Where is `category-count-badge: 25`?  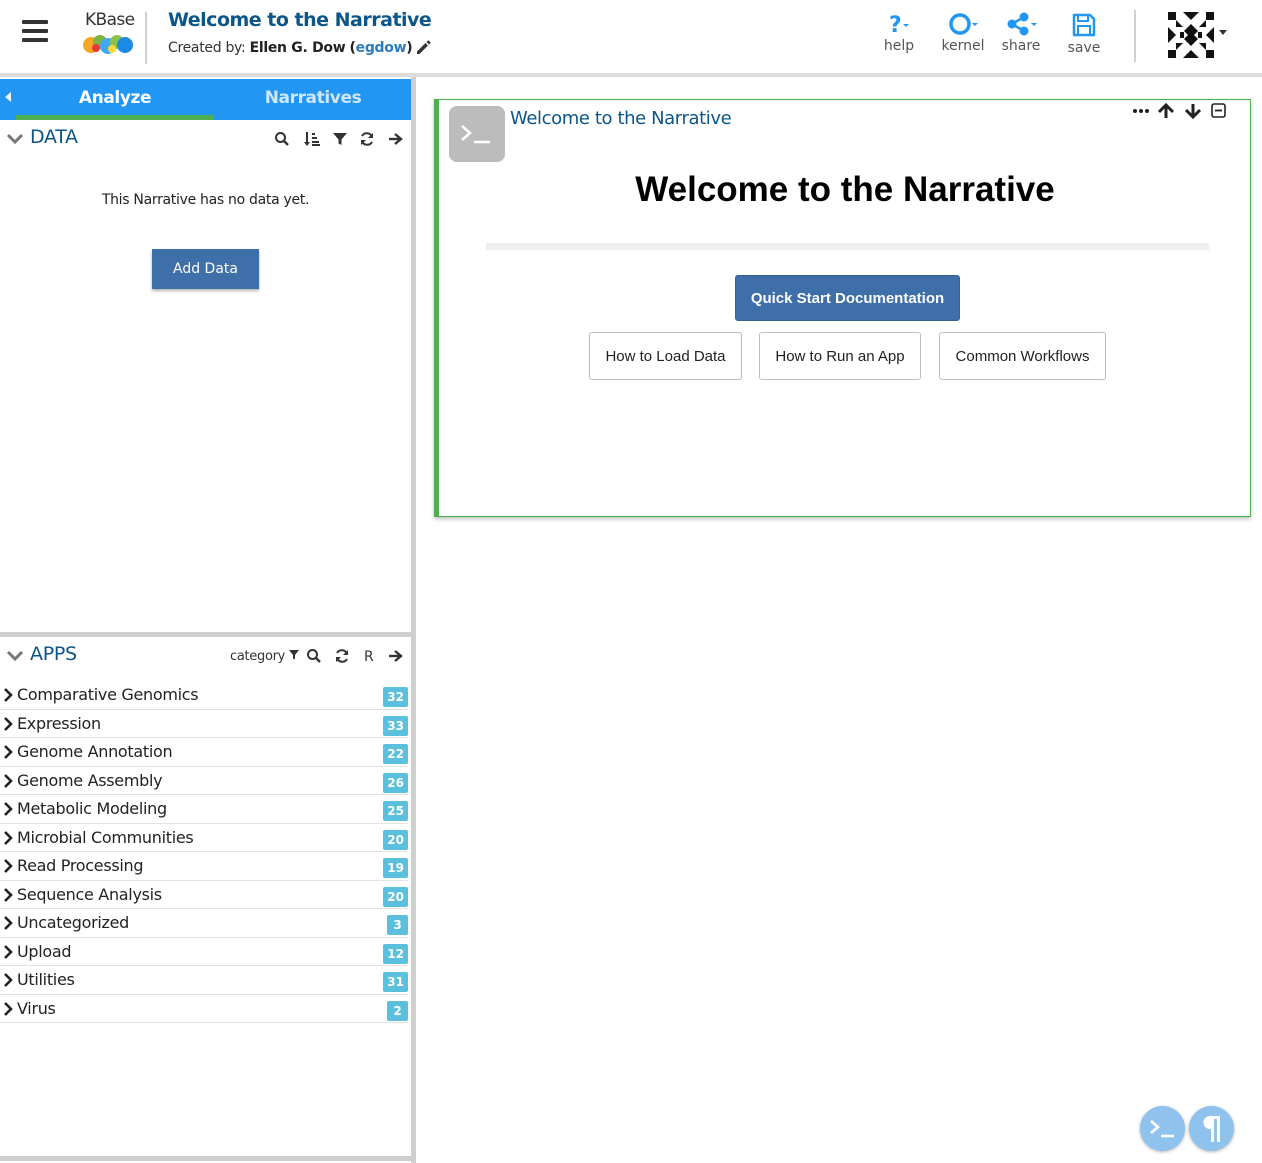
category-count-badge: 25 is located at coordinates (395, 811).